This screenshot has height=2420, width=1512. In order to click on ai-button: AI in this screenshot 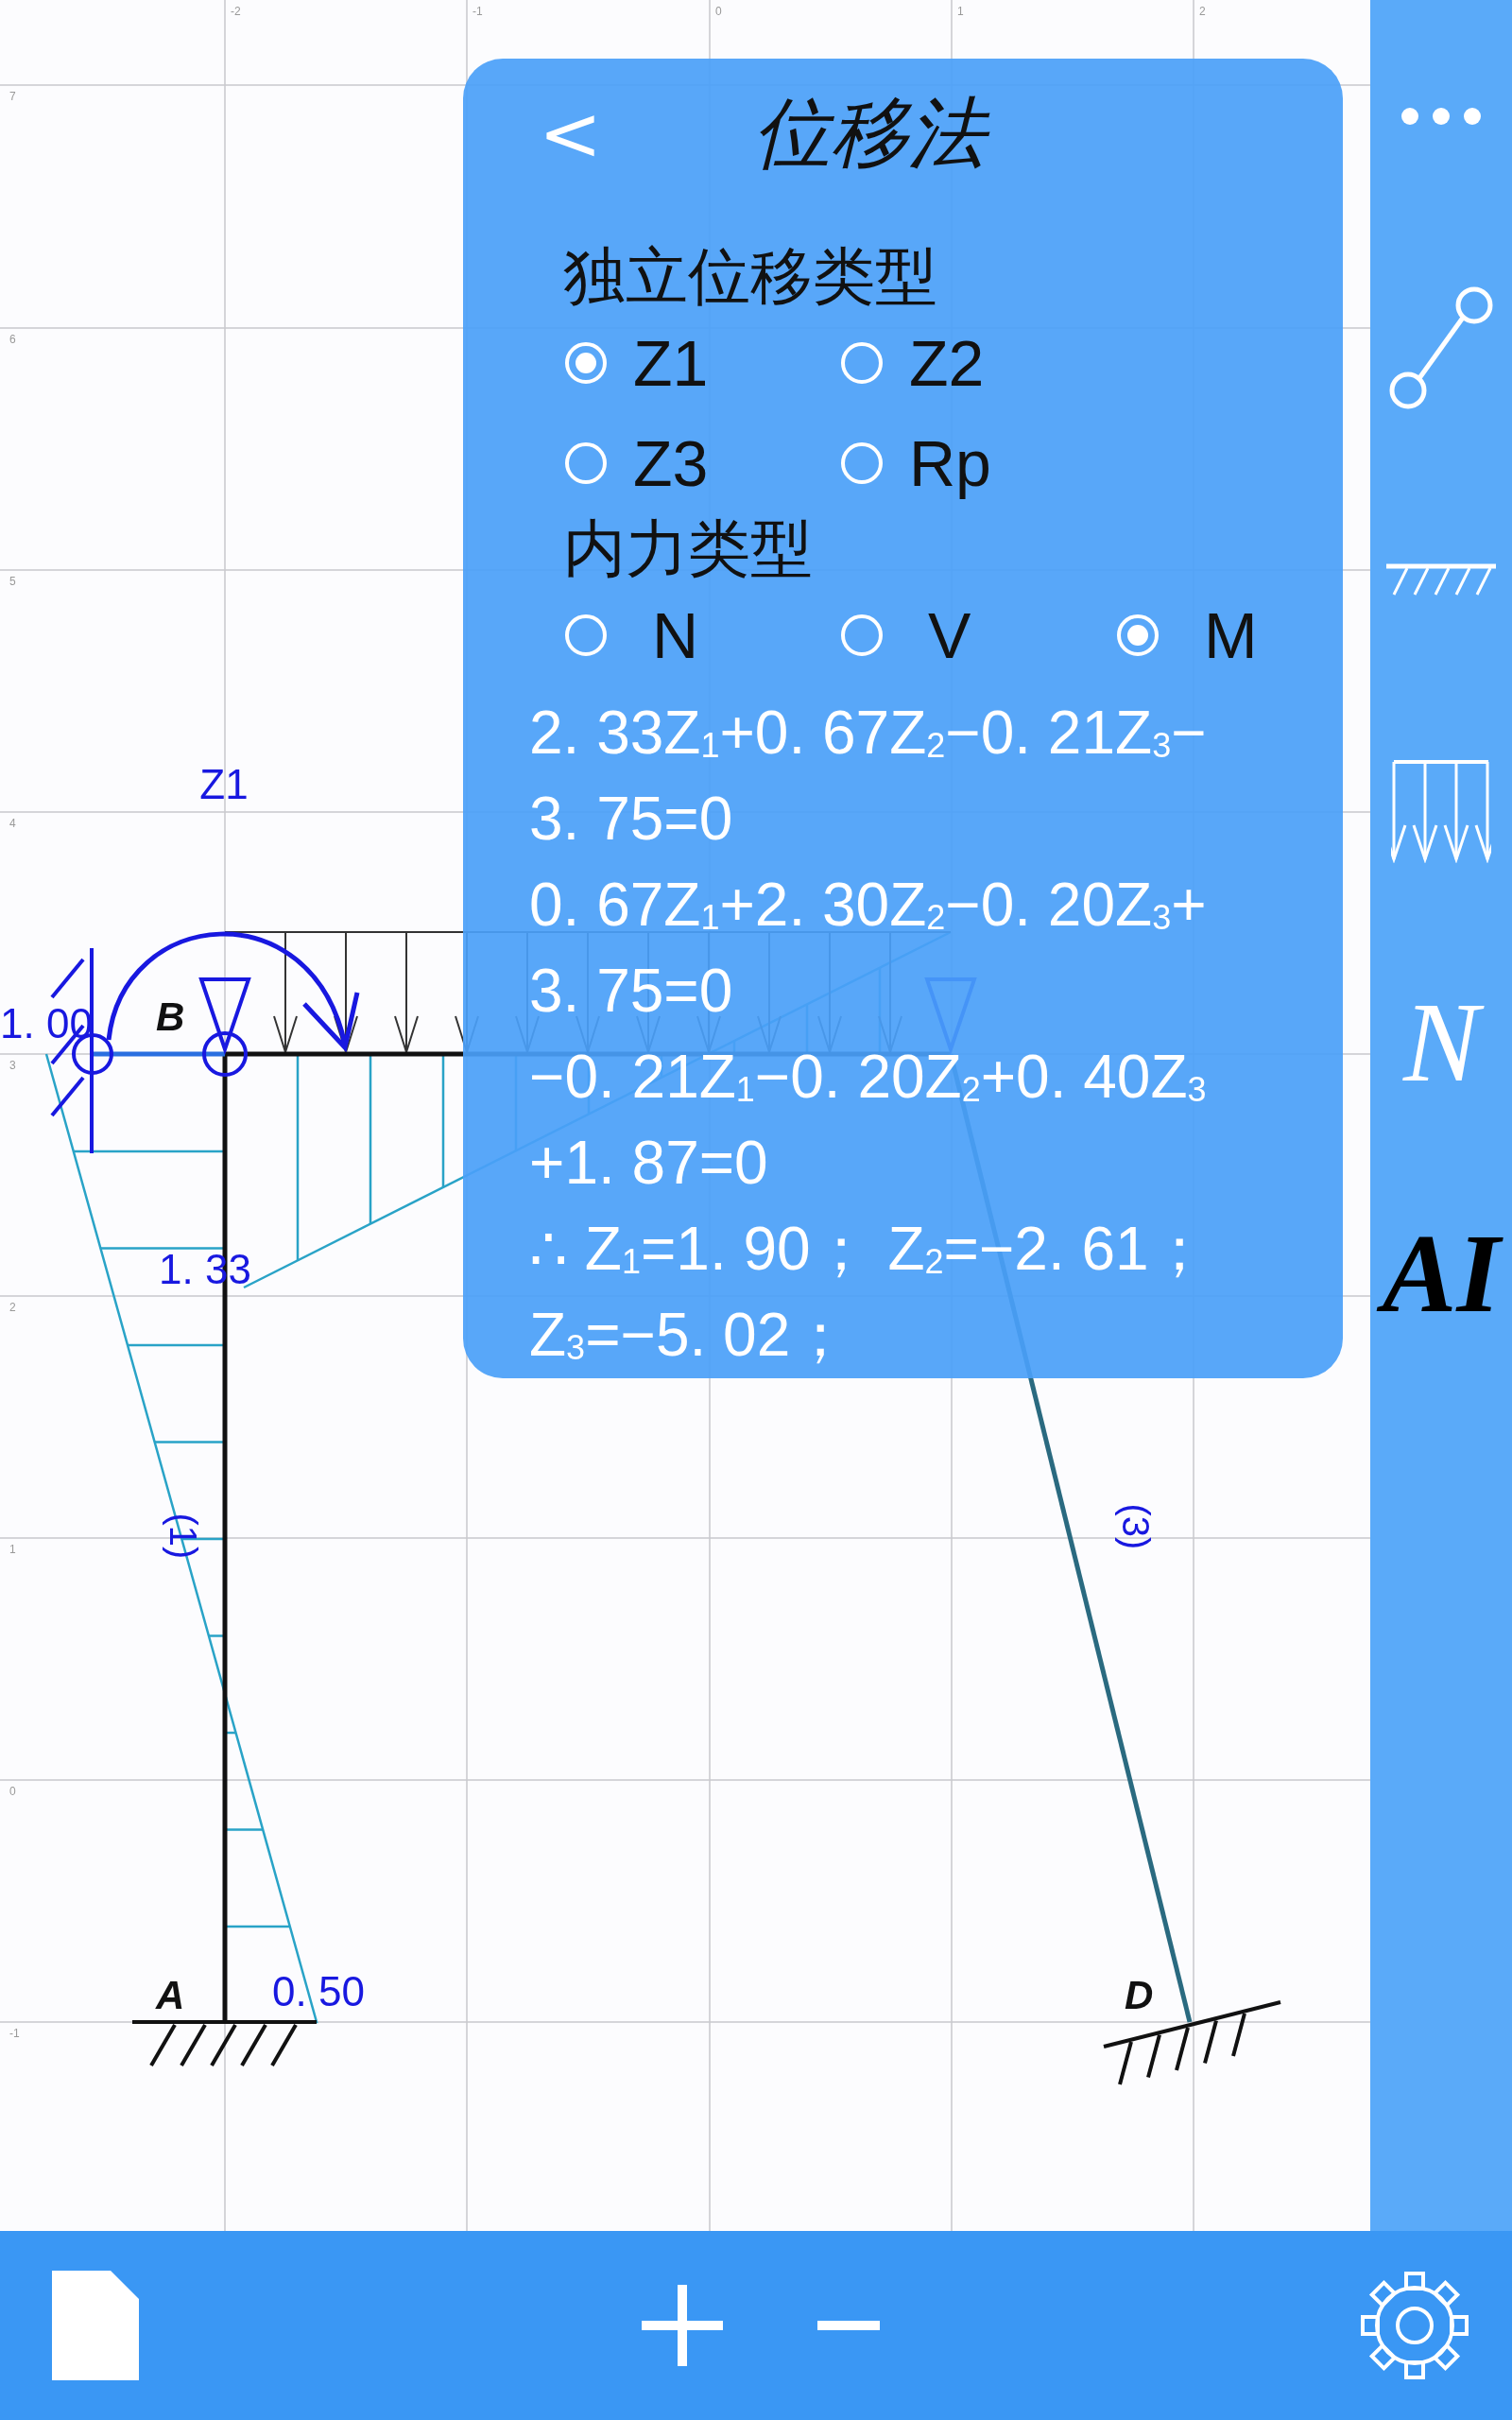, I will do `click(1440, 1274)`.